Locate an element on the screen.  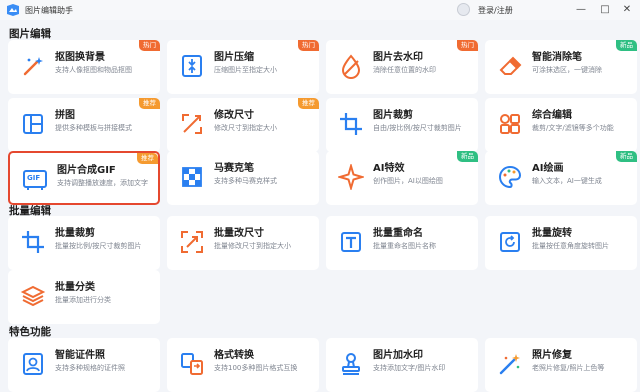
tool-card-id-photo: 智能证件照 支持多种规格的证件照 is located at coordinates (84, 365).